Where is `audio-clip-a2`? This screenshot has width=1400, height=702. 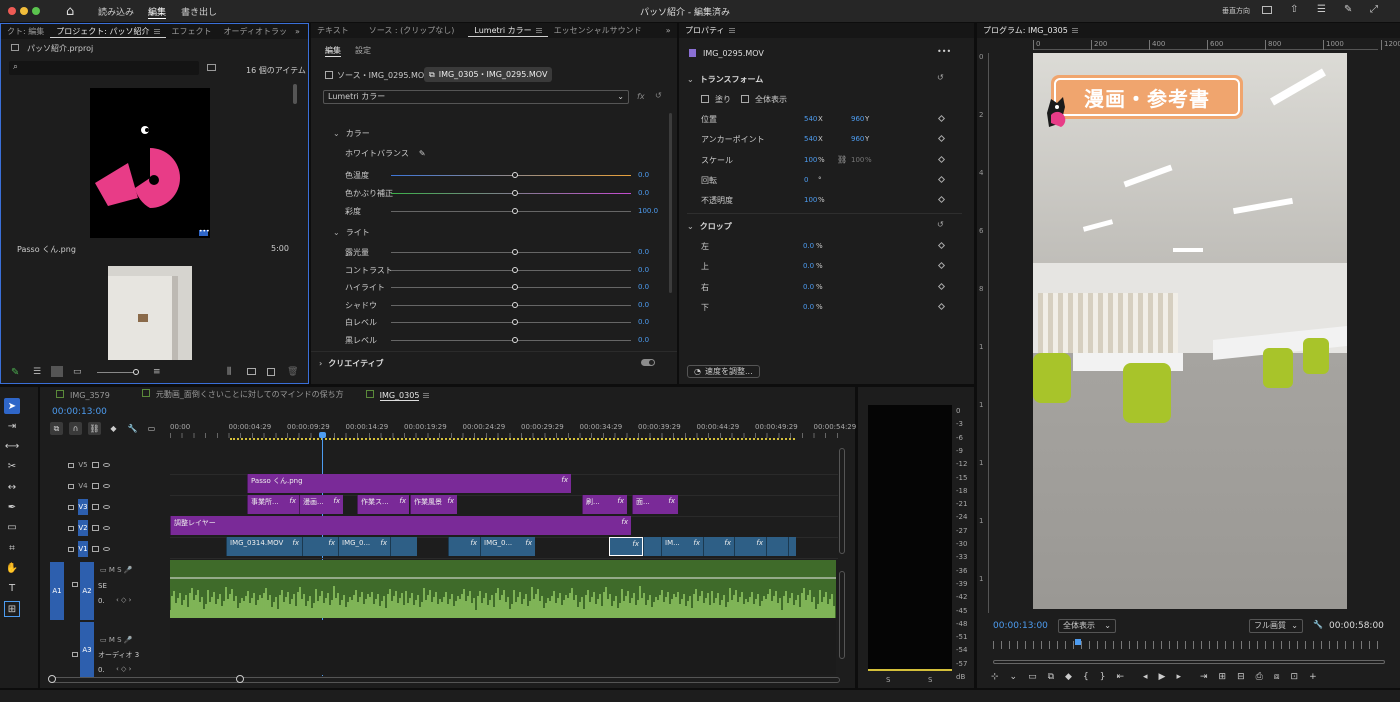 audio-clip-a2 is located at coordinates (503, 589).